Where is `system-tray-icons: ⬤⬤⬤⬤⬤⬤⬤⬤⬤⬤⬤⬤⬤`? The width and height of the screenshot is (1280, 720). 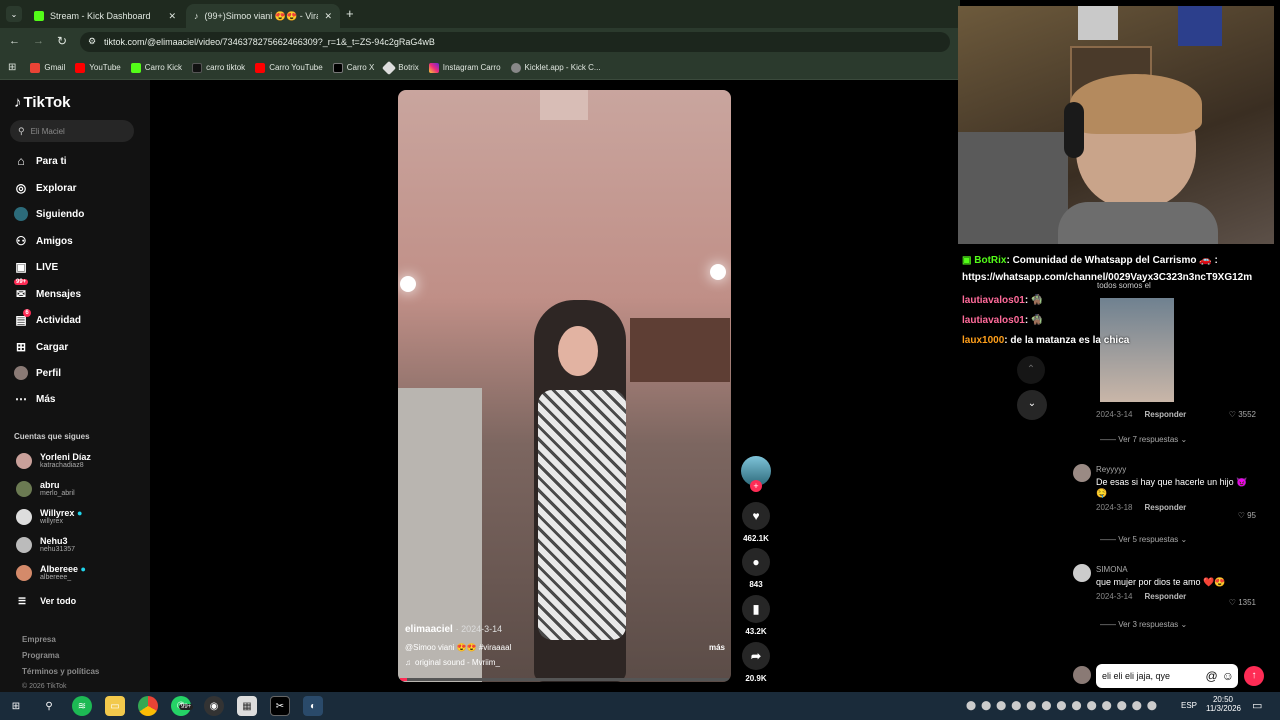
system-tray-icons: ⬤⬤⬤⬤⬤⬤⬤⬤⬤⬤⬤⬤⬤ is located at coordinates (1064, 705).